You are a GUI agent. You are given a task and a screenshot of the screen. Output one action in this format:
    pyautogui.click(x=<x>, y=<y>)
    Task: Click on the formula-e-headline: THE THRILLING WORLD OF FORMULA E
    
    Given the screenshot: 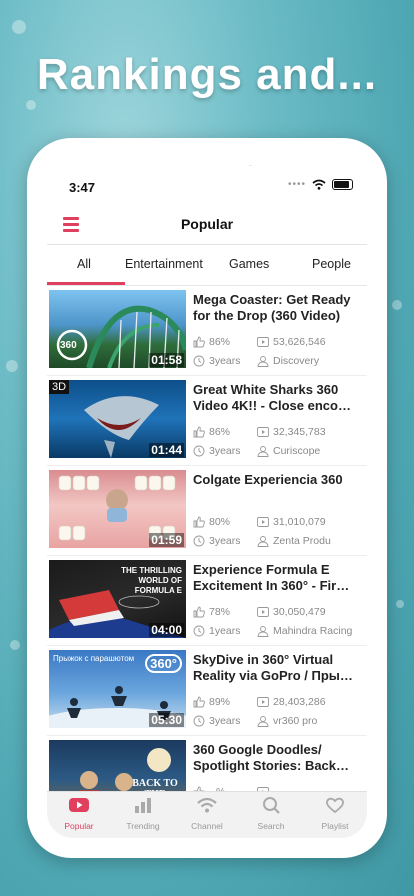 What is the action you would take?
    pyautogui.click(x=151, y=580)
    